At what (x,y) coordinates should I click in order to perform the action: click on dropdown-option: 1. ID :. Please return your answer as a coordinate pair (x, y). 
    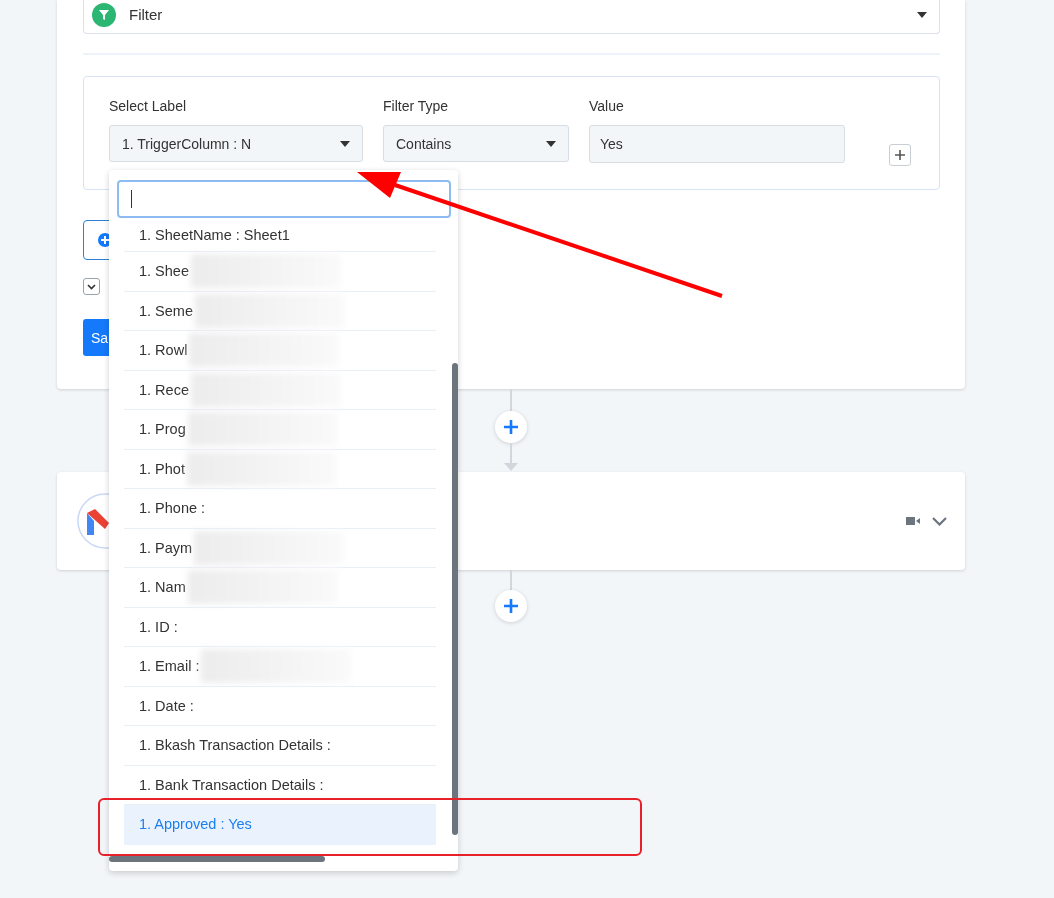
    Looking at the image, I should click on (280, 627).